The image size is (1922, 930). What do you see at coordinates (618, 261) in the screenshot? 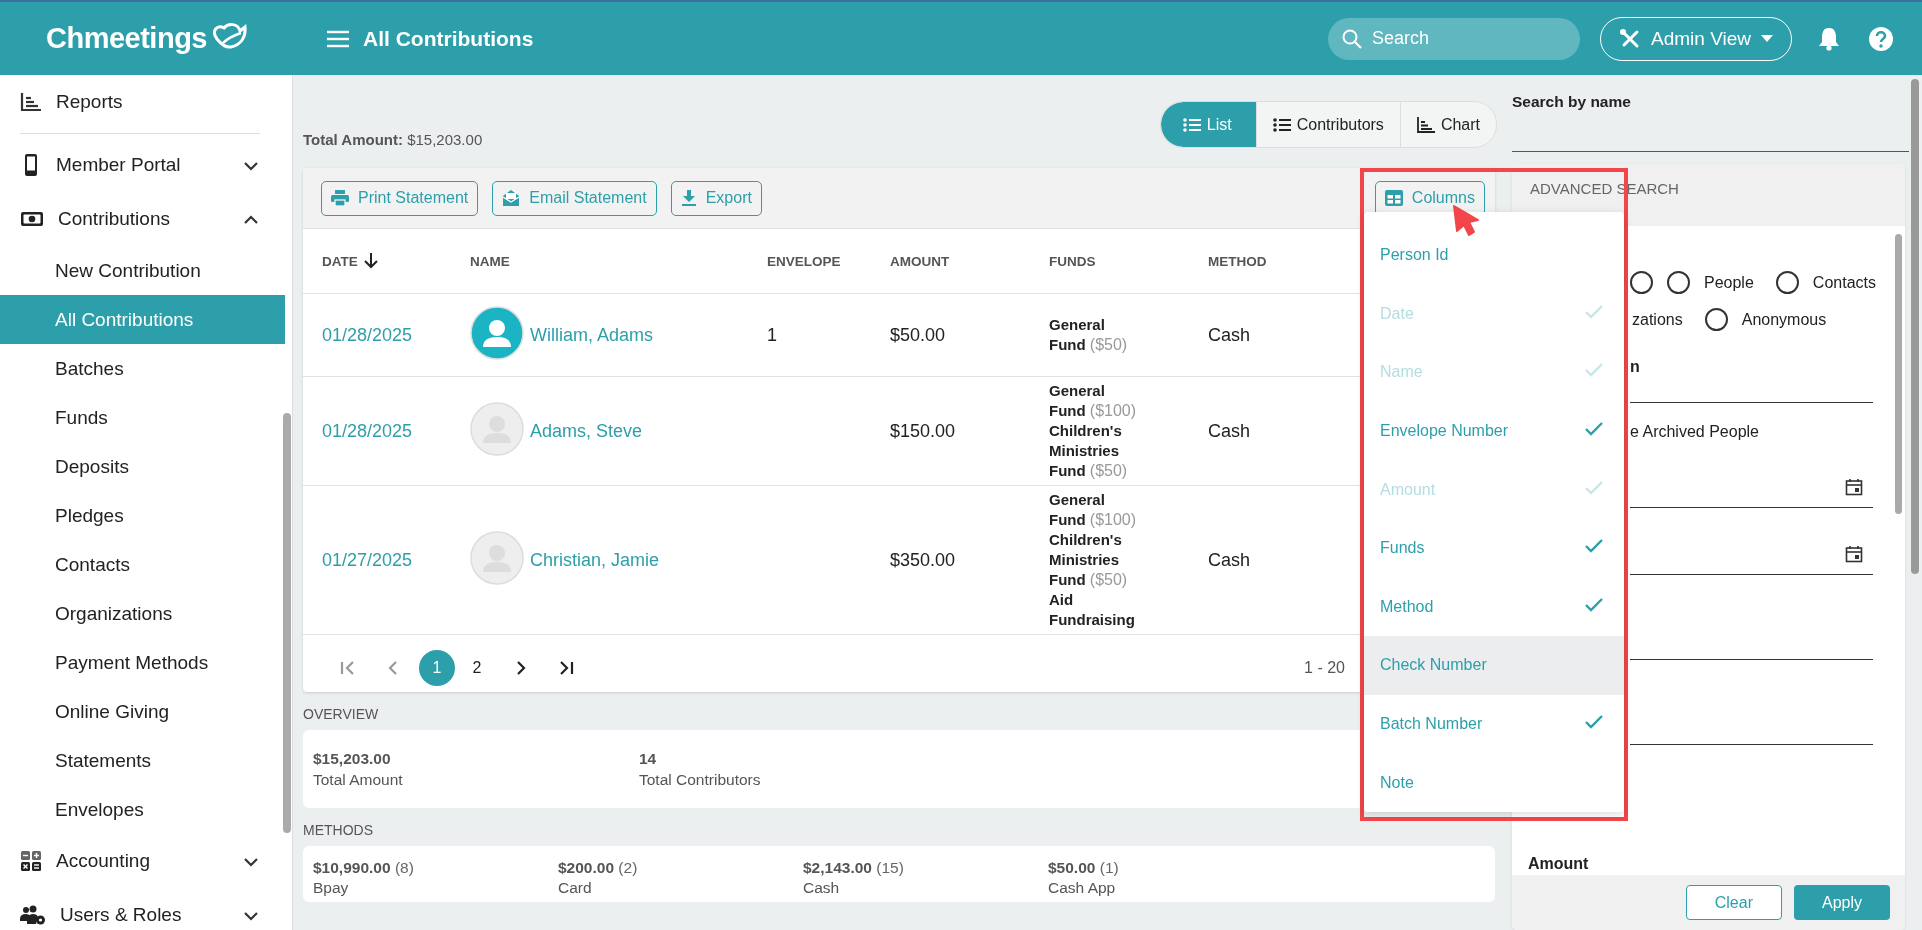
I see `column-header: NAME` at bounding box center [618, 261].